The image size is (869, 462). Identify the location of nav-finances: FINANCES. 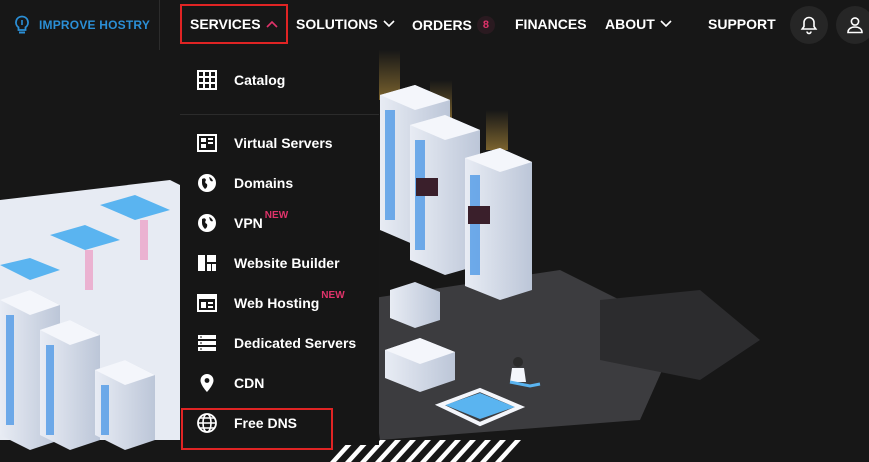
(551, 24).